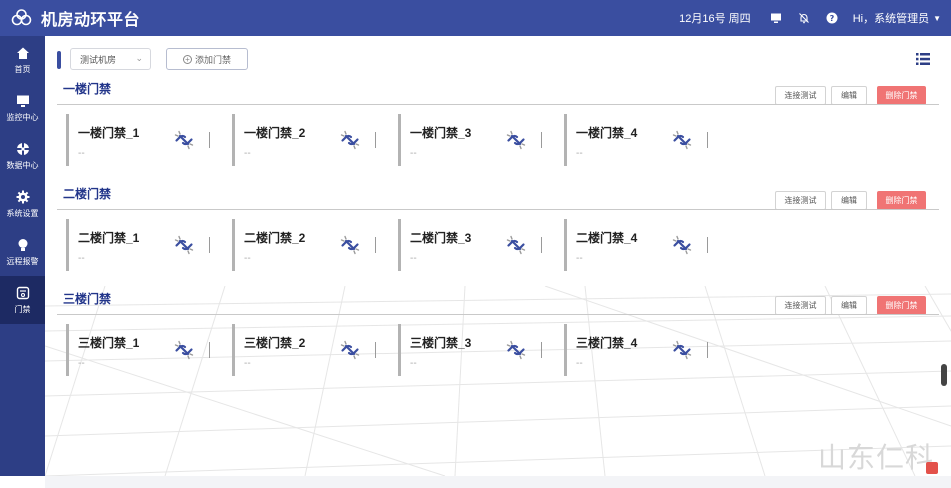 The width and height of the screenshot is (951, 488). What do you see at coordinates (22, 213) in the screenshot?
I see `sidebar-item-label: 系统设置` at bounding box center [22, 213].